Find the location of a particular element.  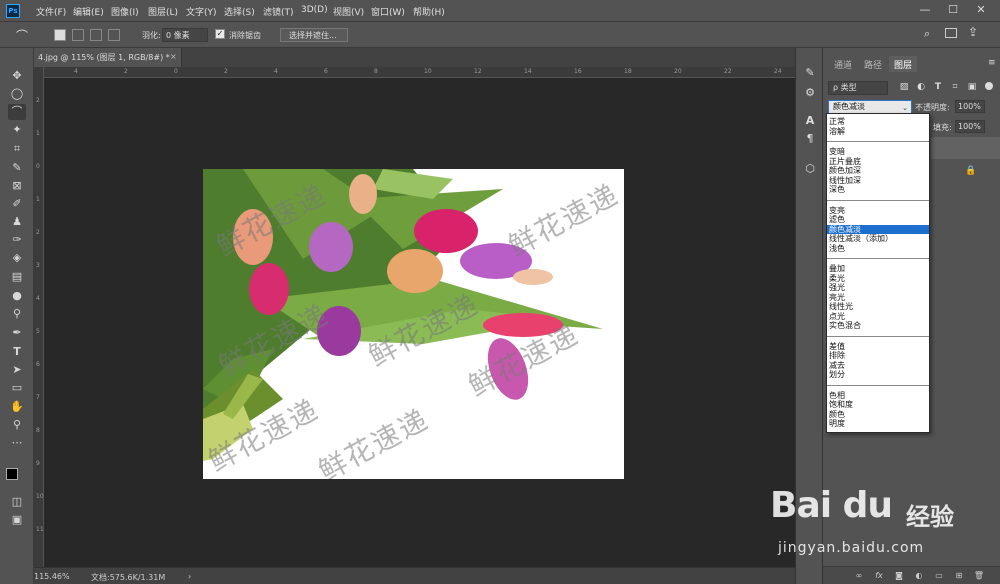

history-brush-icon: ✑ is located at coordinates (17, 240).